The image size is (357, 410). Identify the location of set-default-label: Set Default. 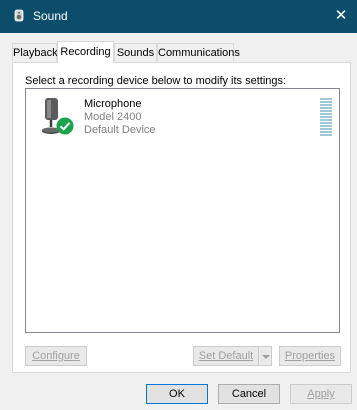
(226, 356).